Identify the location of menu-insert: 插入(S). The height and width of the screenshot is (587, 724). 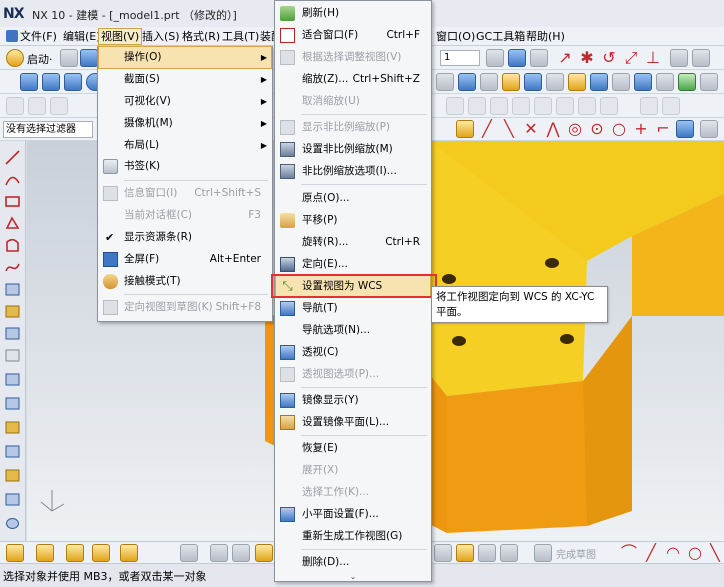
(161, 36).